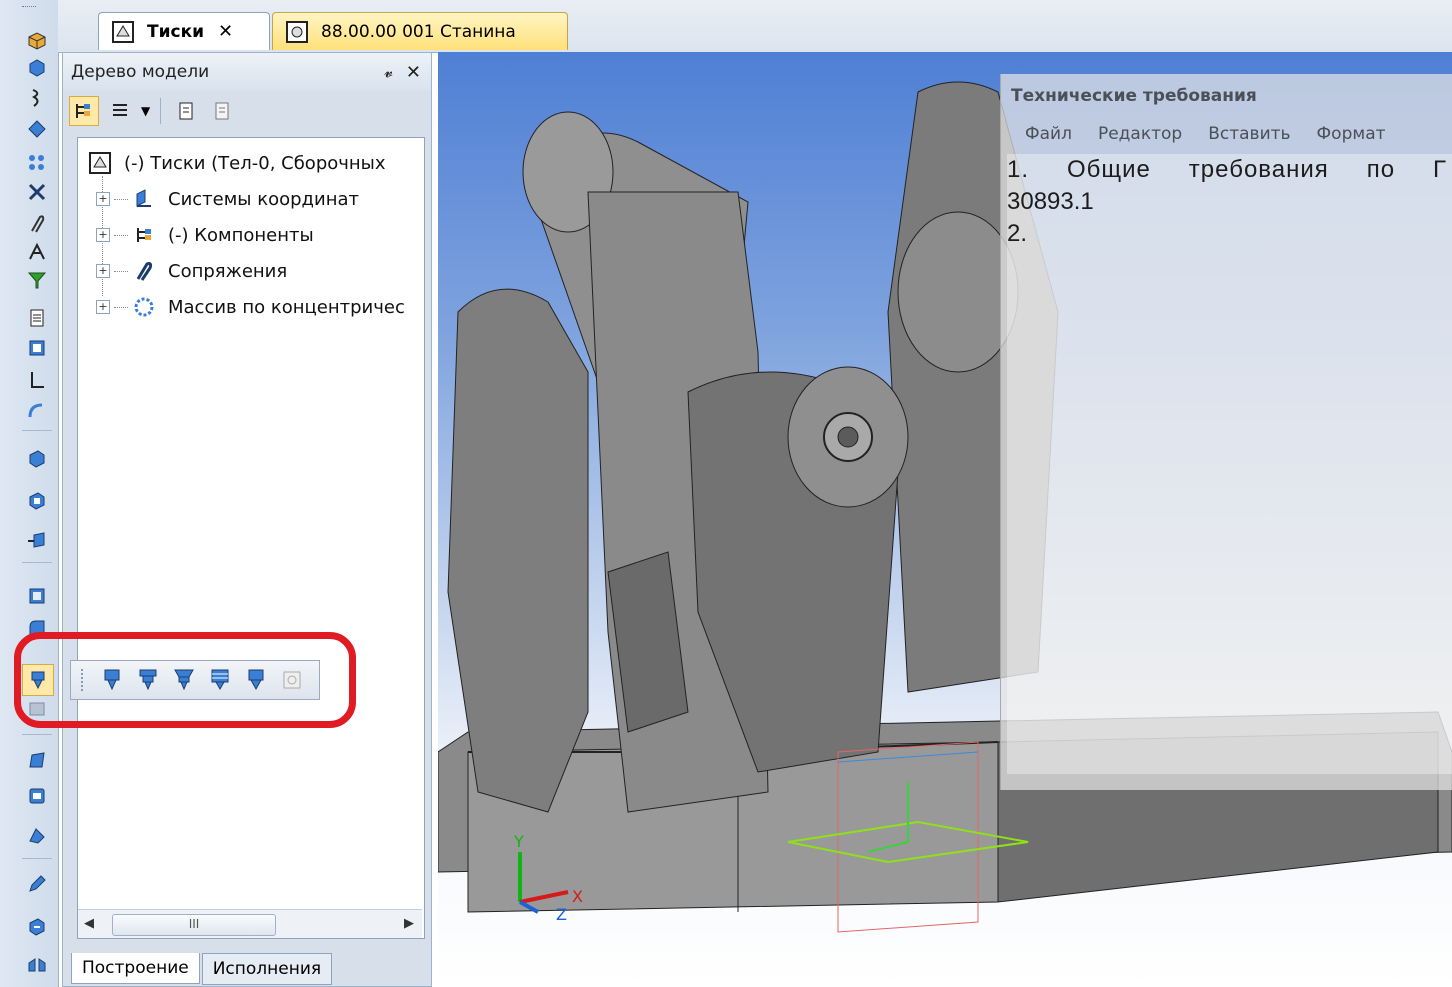  I want to click on tree-item-coordinate-systems: + Системы координат, so click(227, 199).